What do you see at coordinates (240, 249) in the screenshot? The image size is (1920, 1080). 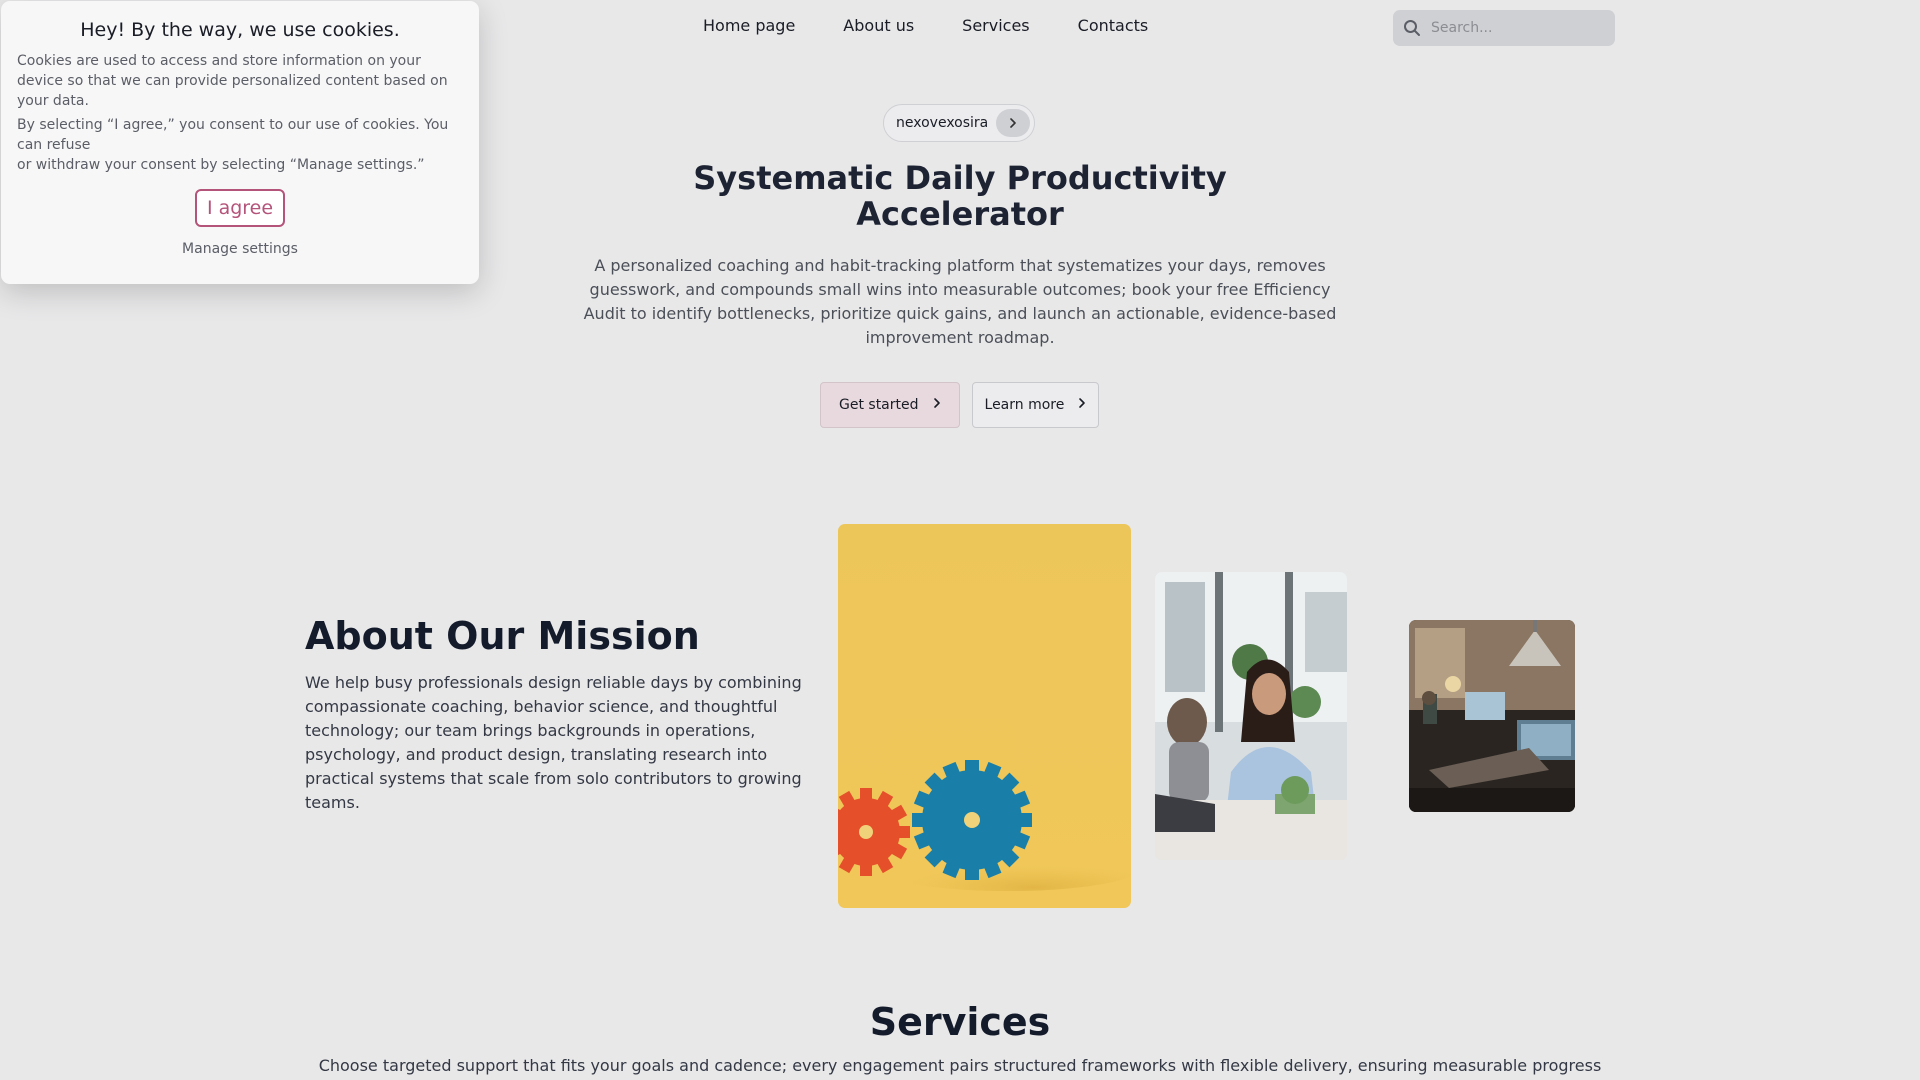 I see `manage-settings-link: Manage settings` at bounding box center [240, 249].